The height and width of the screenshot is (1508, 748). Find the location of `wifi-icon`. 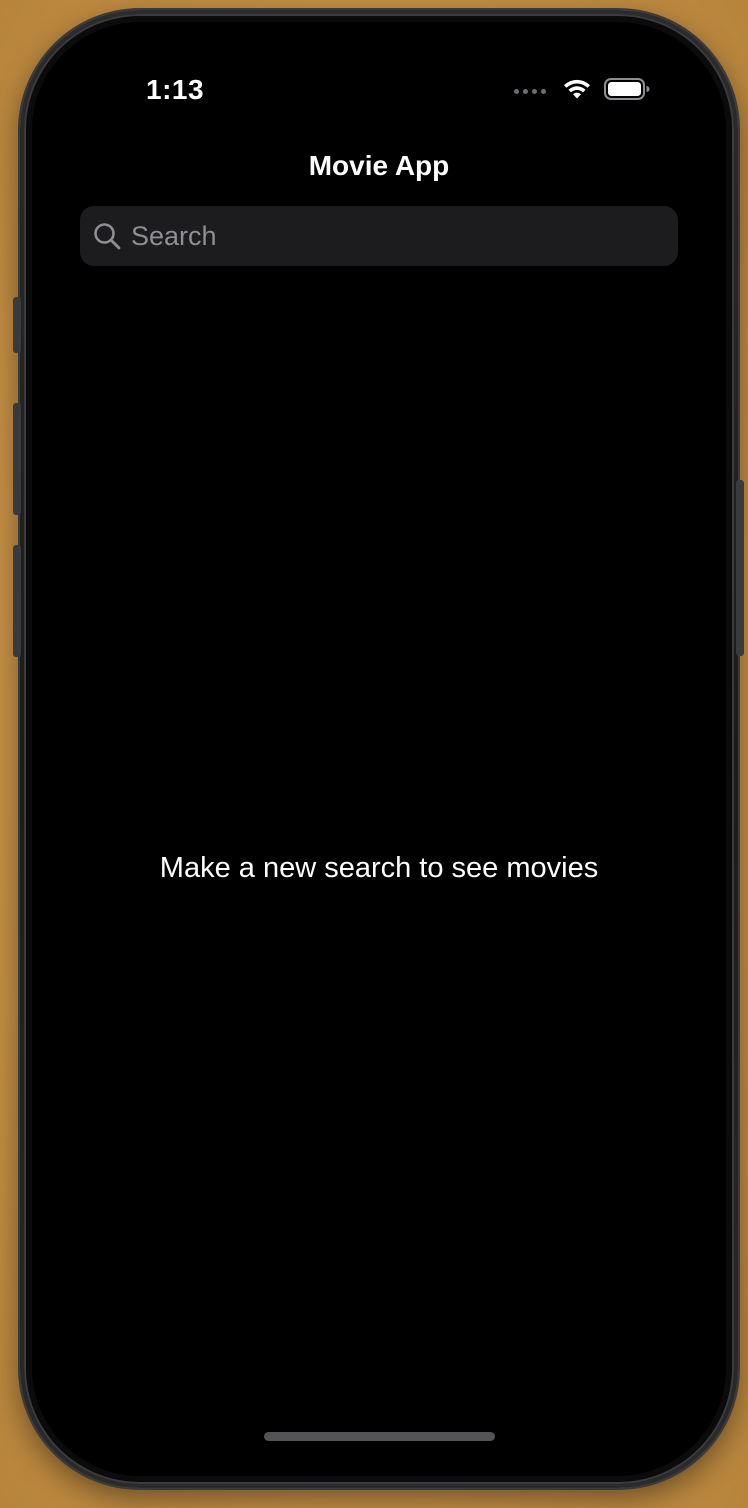

wifi-icon is located at coordinates (577, 91).